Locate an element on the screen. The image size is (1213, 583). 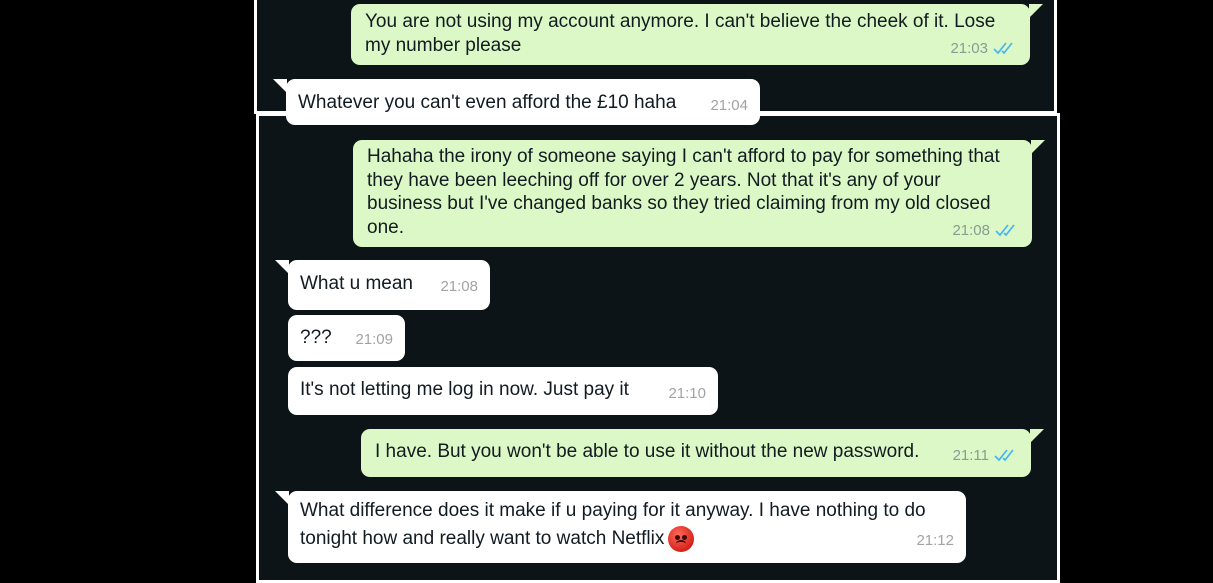
message-time: 21:09 is located at coordinates (374, 339).